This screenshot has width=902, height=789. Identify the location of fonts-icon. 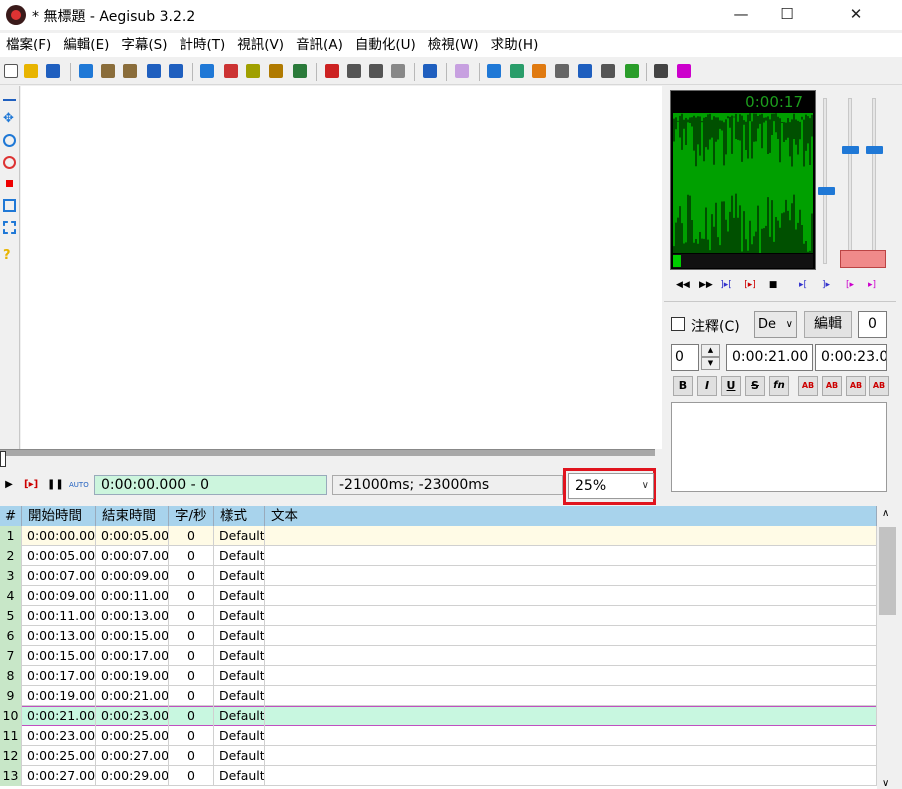
(176, 71).